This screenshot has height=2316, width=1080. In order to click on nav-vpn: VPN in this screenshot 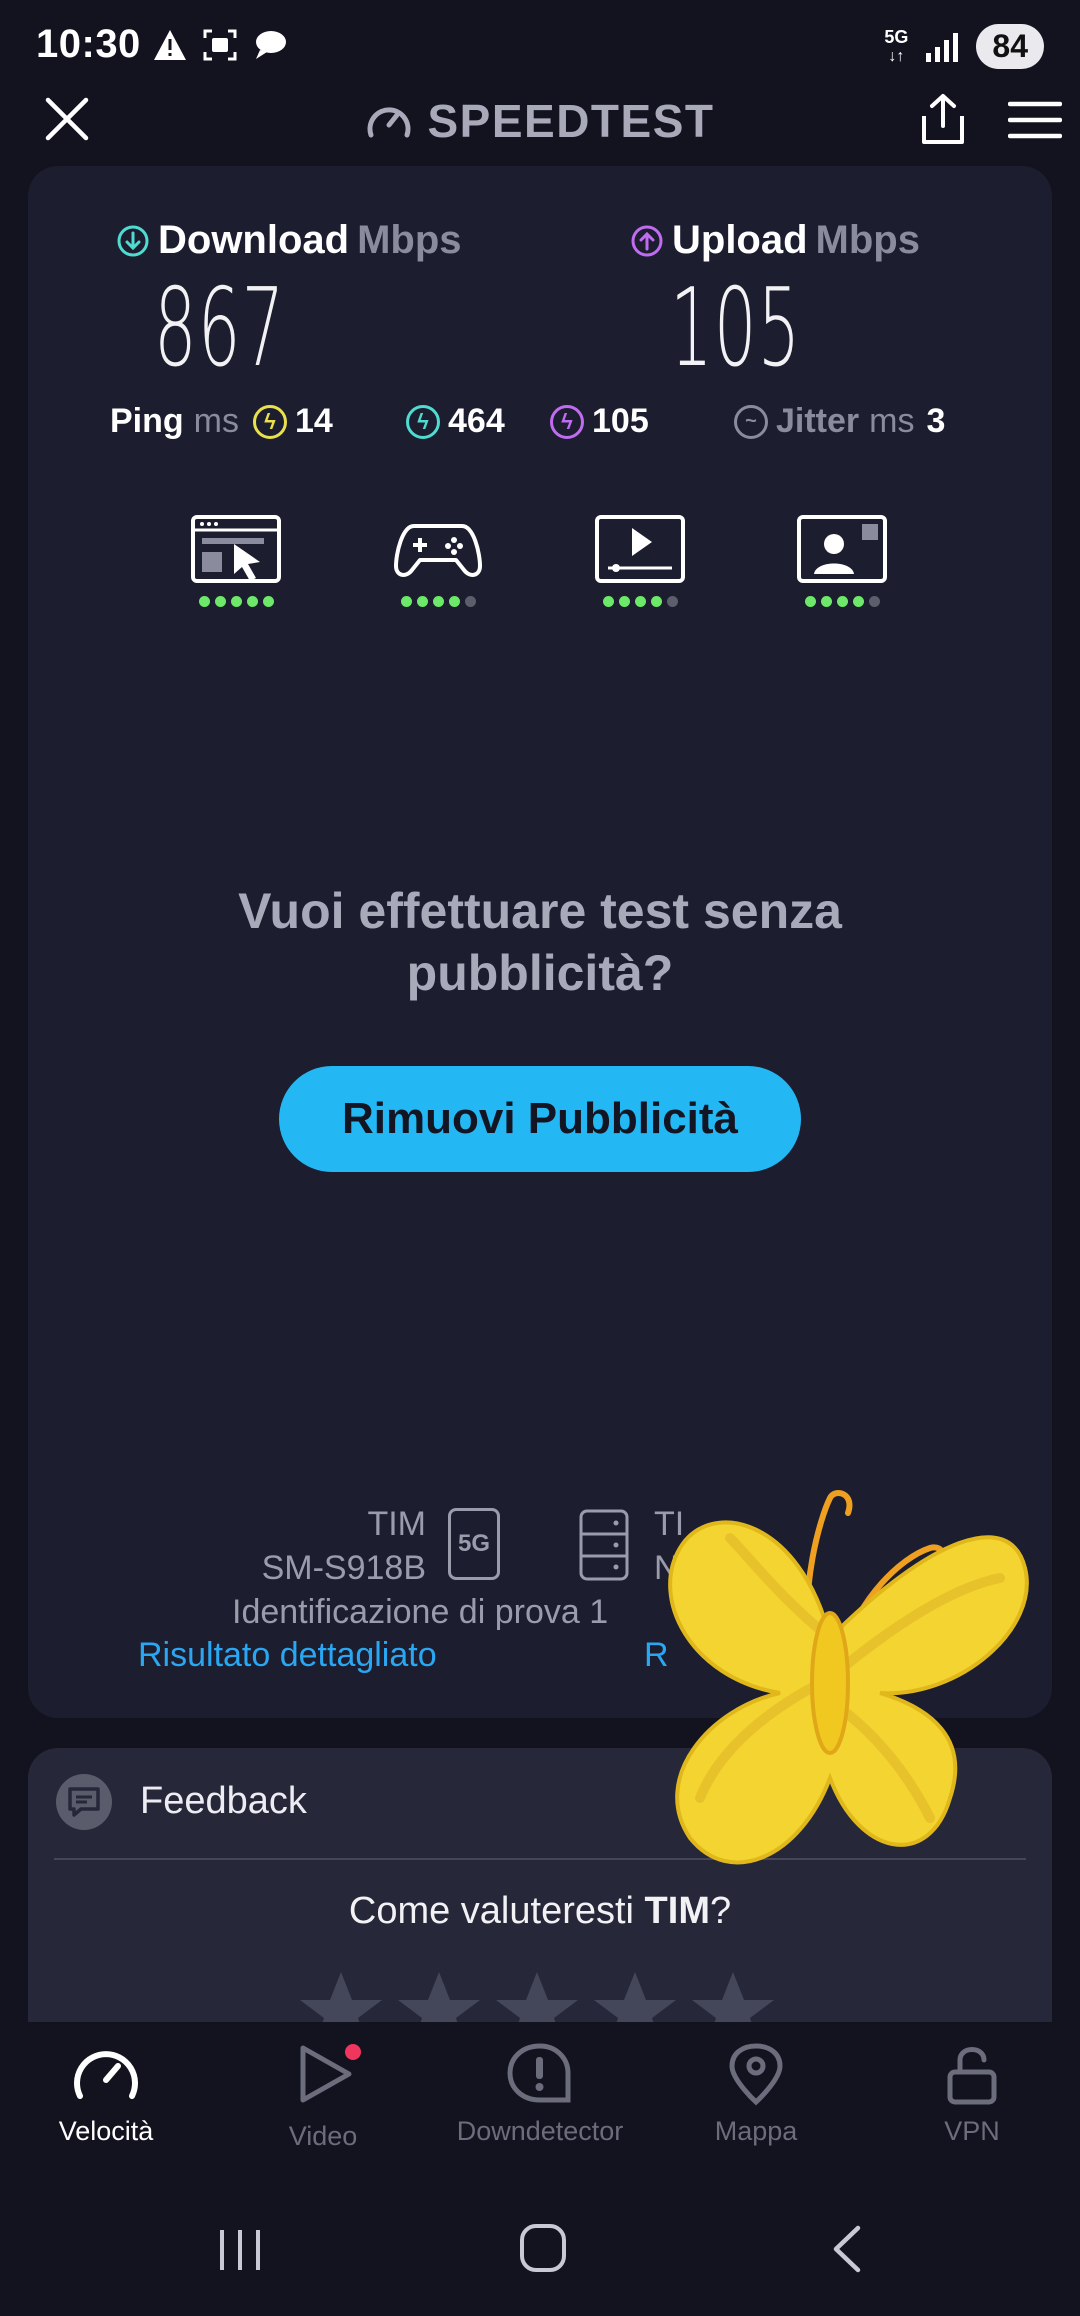, I will do `click(972, 2094)`.